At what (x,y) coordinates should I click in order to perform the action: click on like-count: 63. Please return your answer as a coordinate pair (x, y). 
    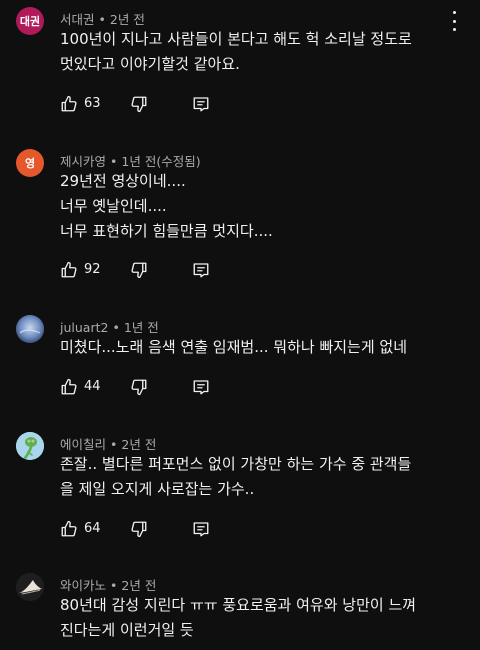
    Looking at the image, I should click on (92, 103).